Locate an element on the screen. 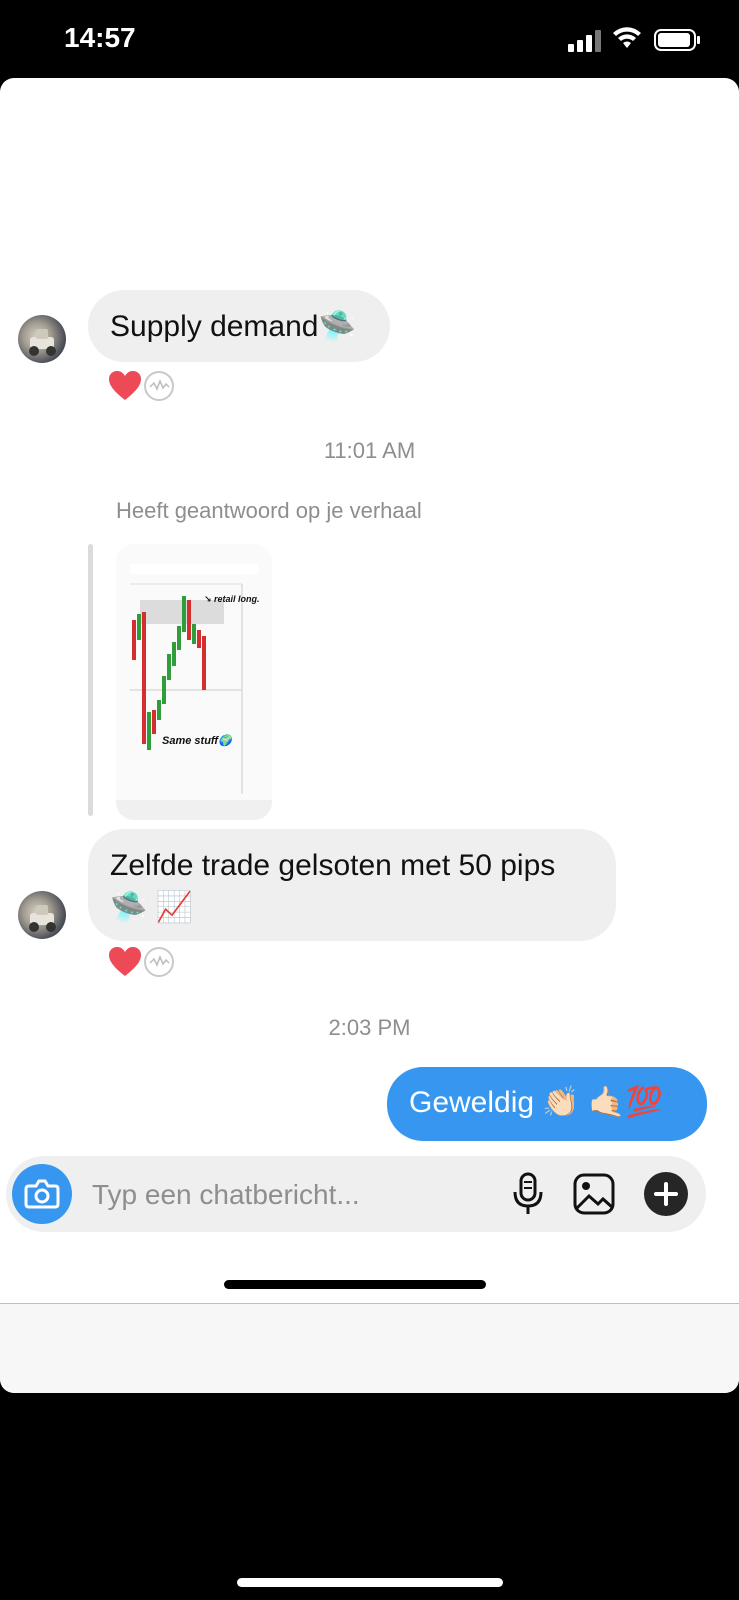 Image resolution: width=739 pixels, height=1600 pixels. message-text-line: Zelfde trade gelsoten met 50 pips is located at coordinates (333, 865).